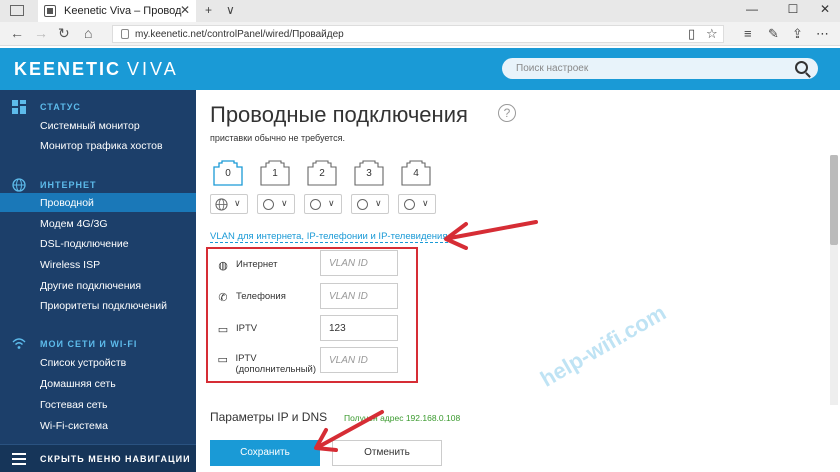 This screenshot has height=472, width=840. I want to click on sidebar-item-other-connections: Другие подключения, so click(98, 285).